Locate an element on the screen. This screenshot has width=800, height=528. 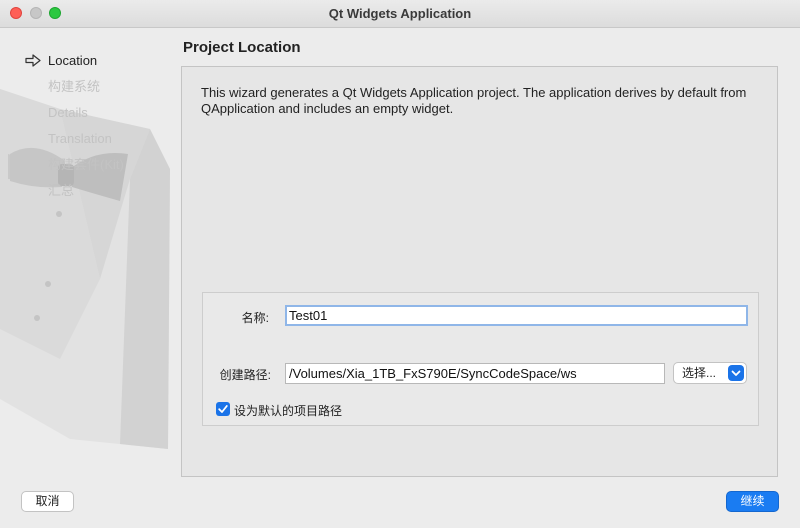
step-details: Details is located at coordinates (74, 117).